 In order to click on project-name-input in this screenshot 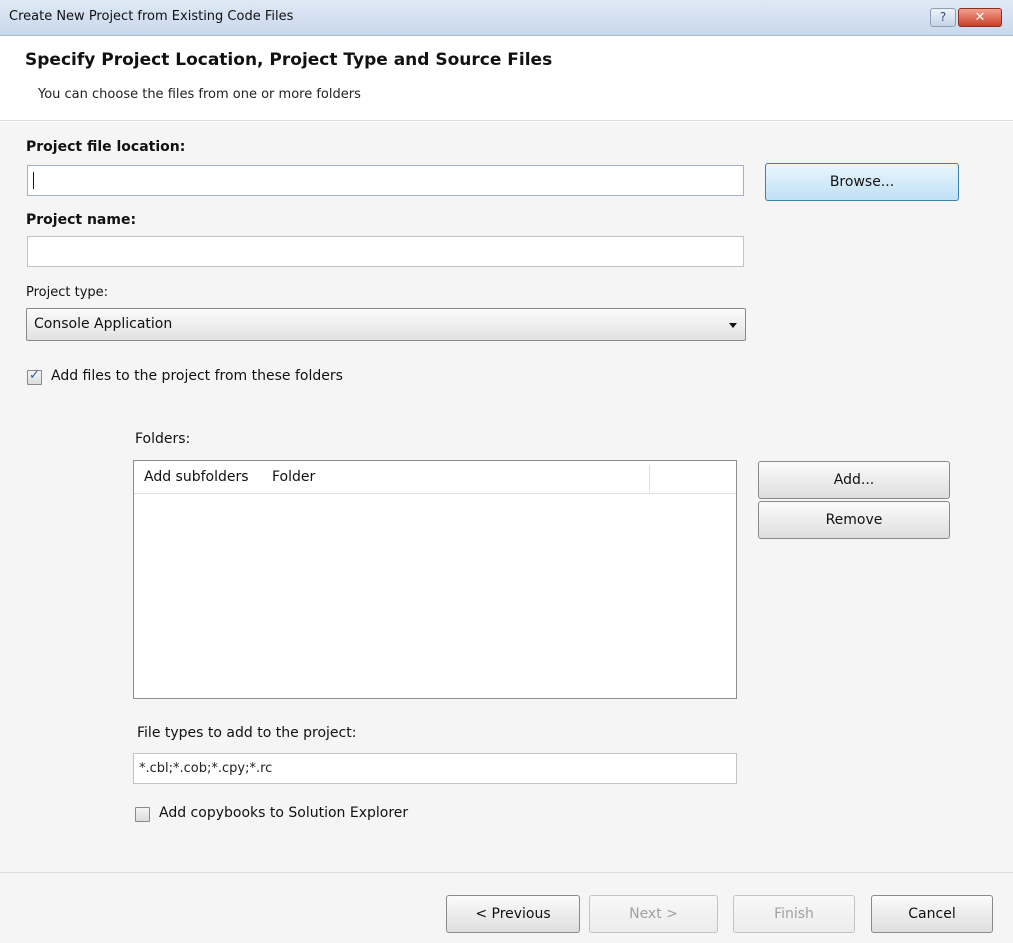, I will do `click(385, 251)`.